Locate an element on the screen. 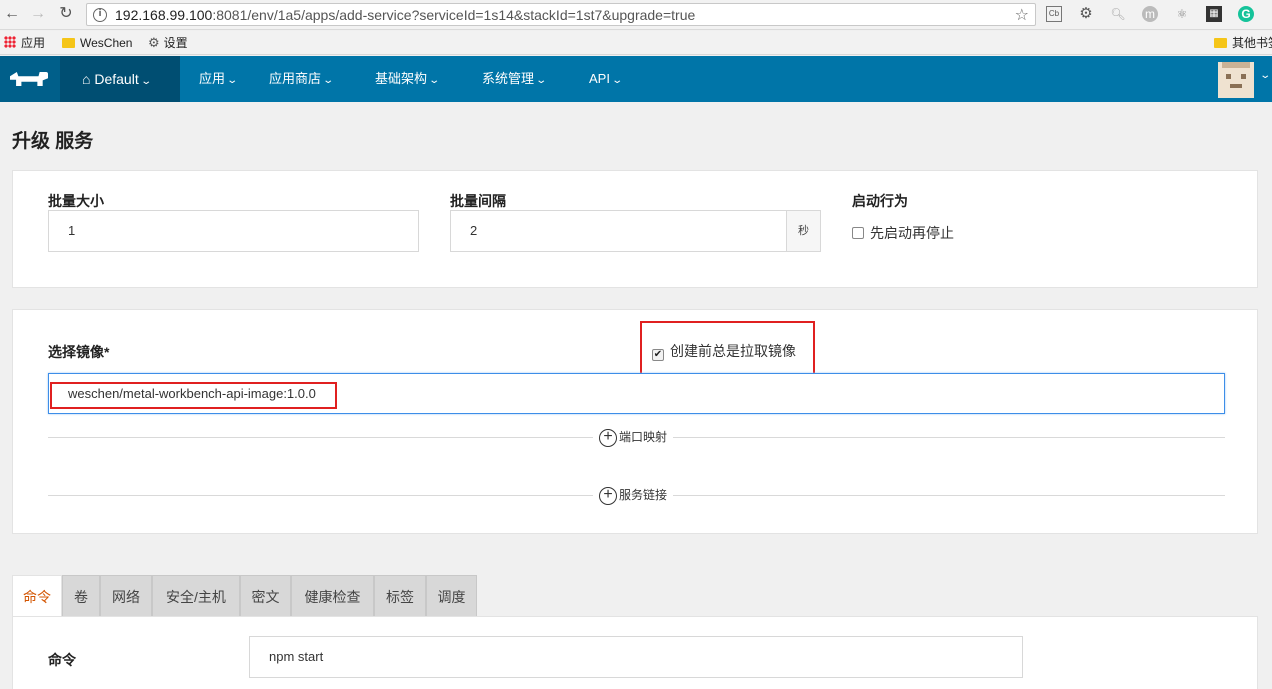 The height and width of the screenshot is (689, 1272). add-port-mapping-button: + 端口映射 is located at coordinates (633, 437).